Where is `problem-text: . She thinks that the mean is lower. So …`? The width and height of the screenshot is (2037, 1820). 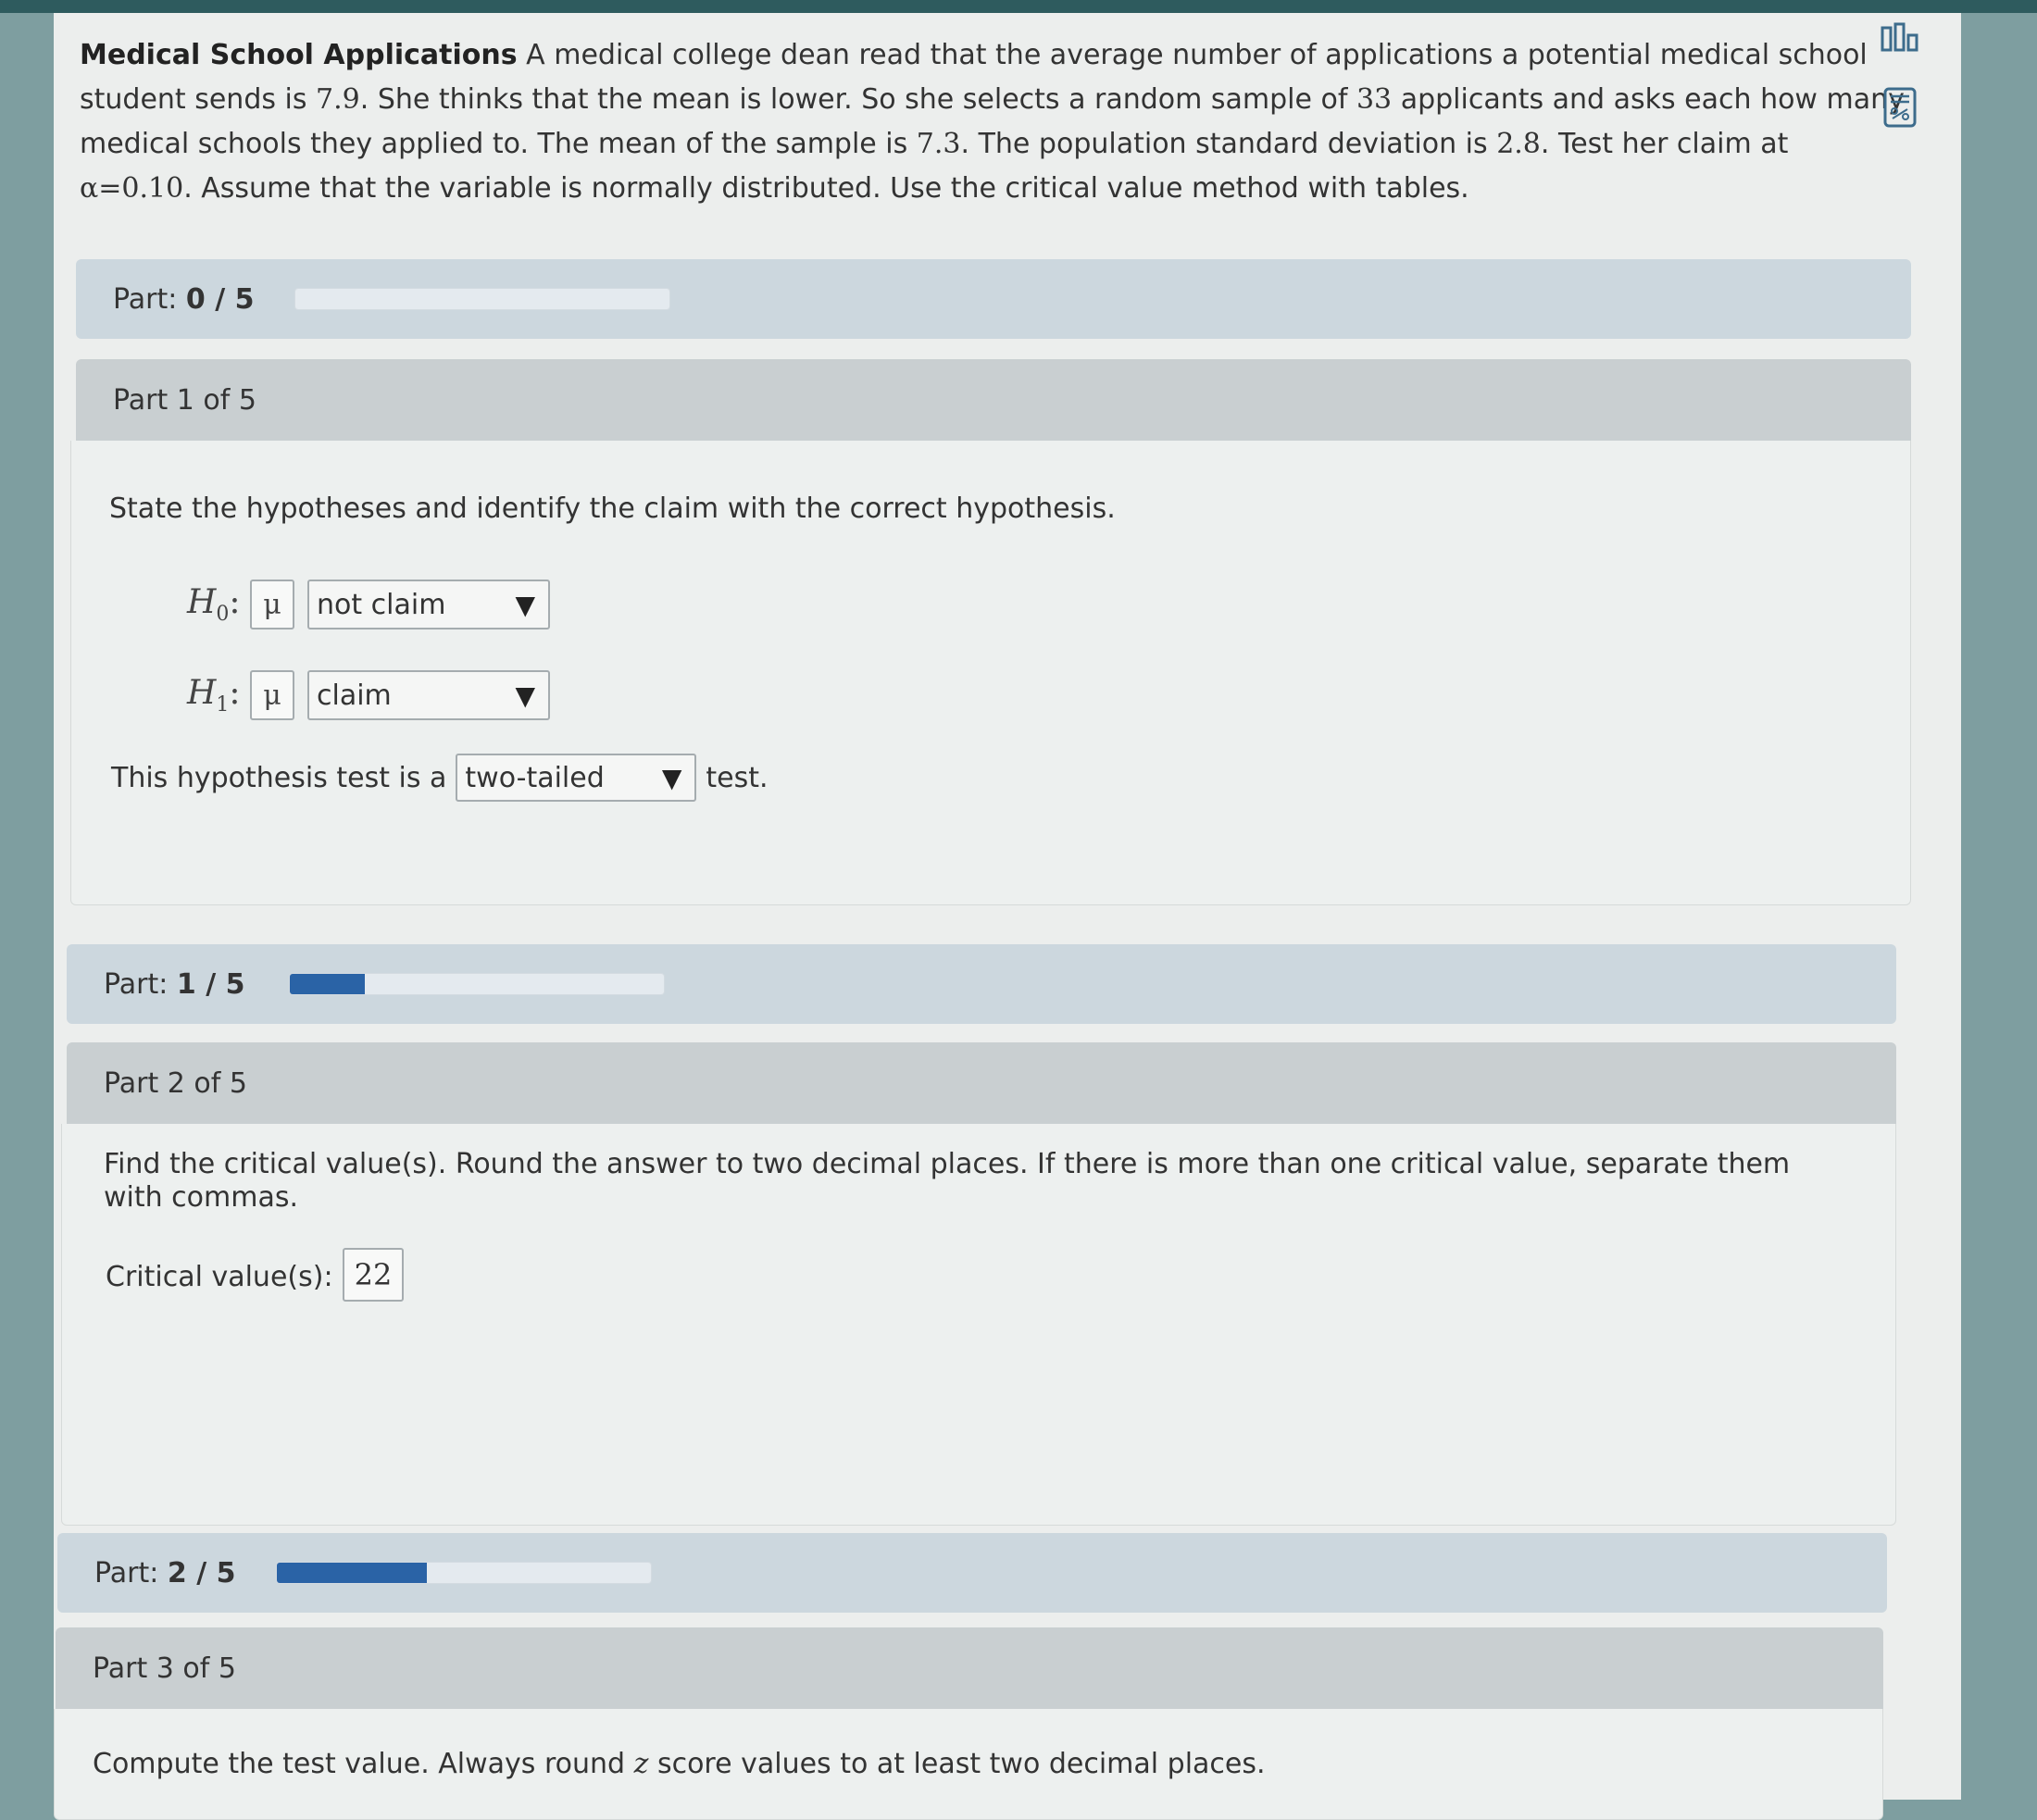
problem-text: . She thinks that the mean is lower. So … is located at coordinates (857, 99).